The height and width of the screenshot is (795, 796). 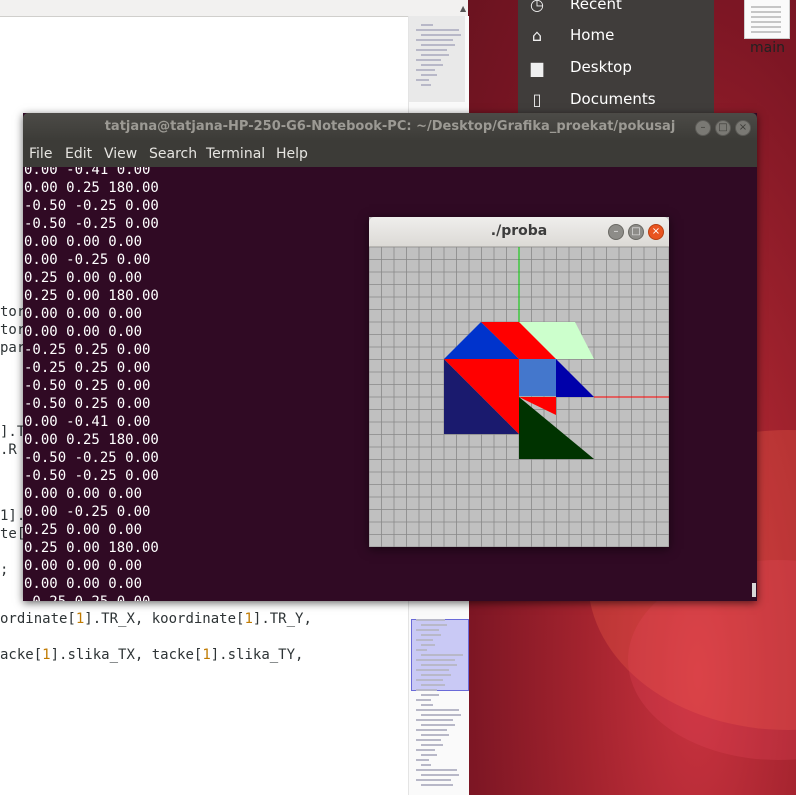 What do you see at coordinates (537, 99) in the screenshot?
I see `document-icon: ▯` at bounding box center [537, 99].